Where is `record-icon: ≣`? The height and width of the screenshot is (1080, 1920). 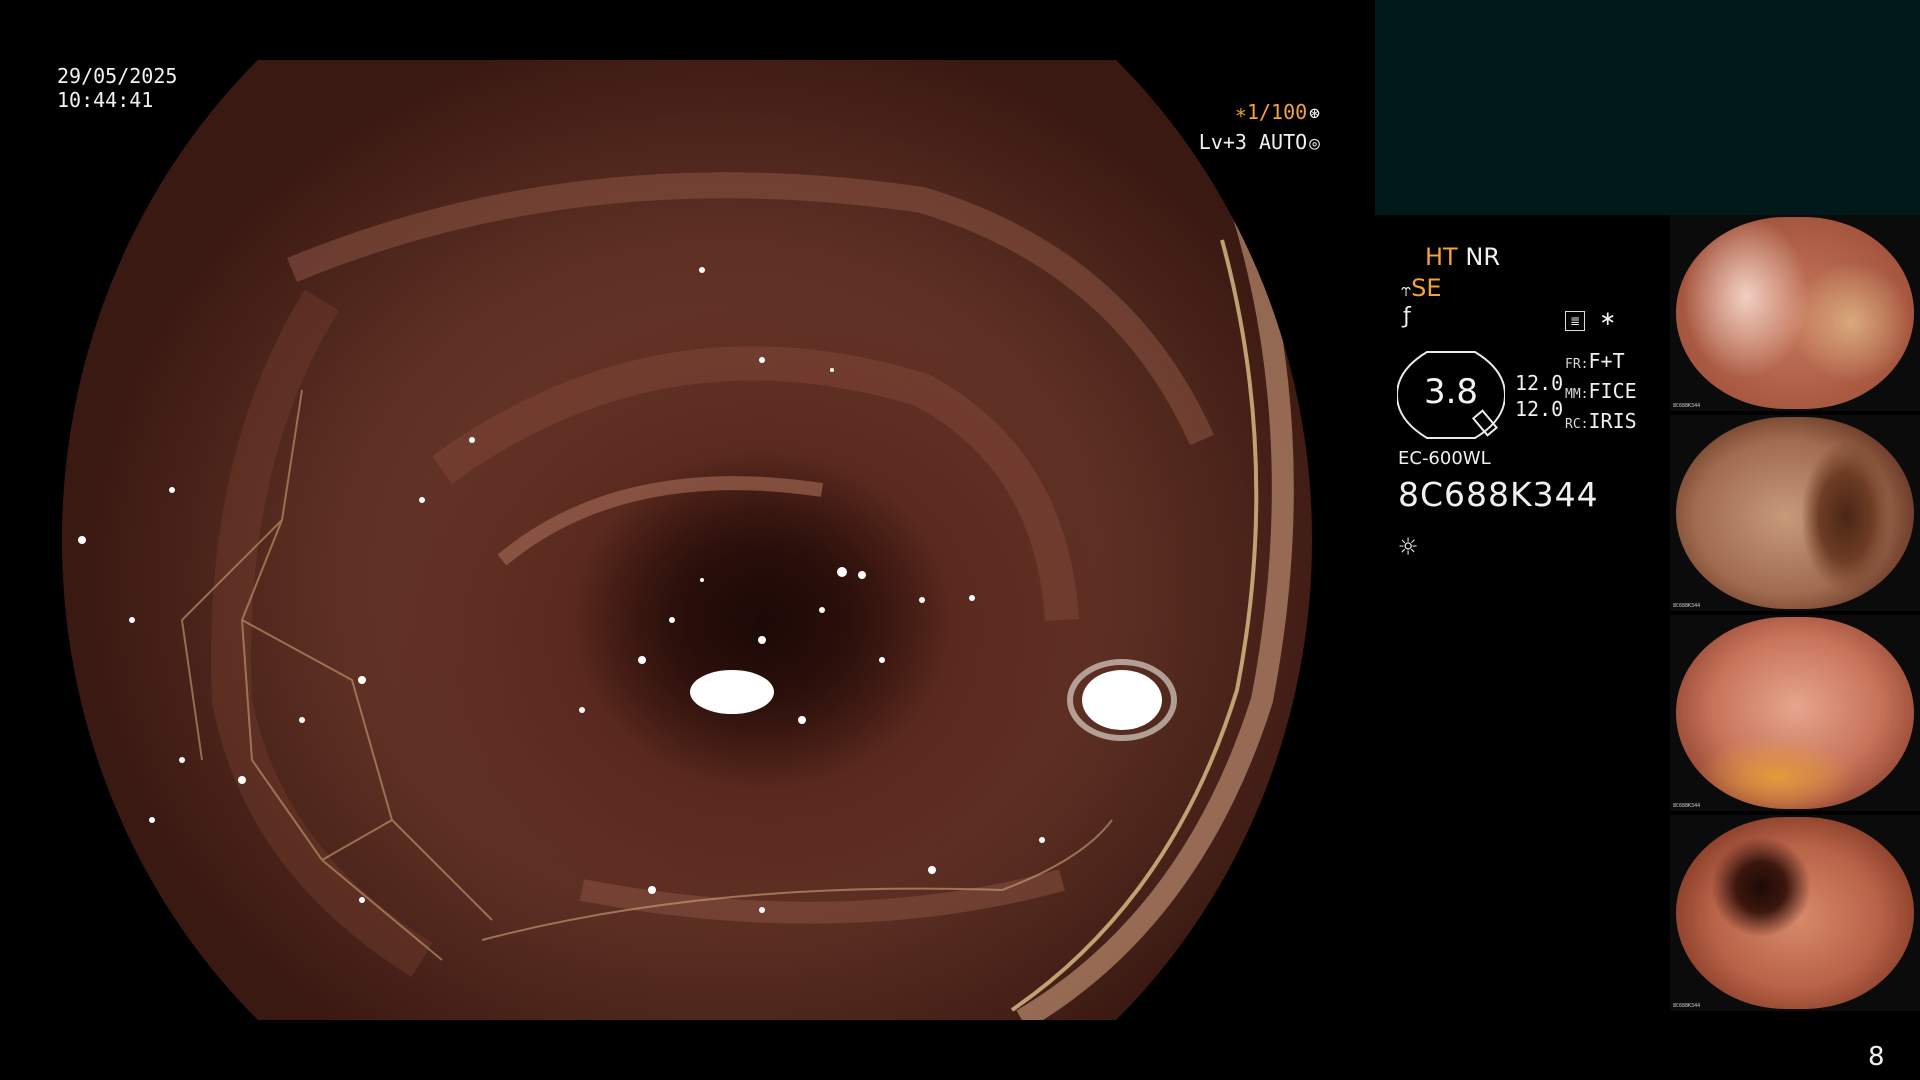 record-icon: ≣ is located at coordinates (1575, 321).